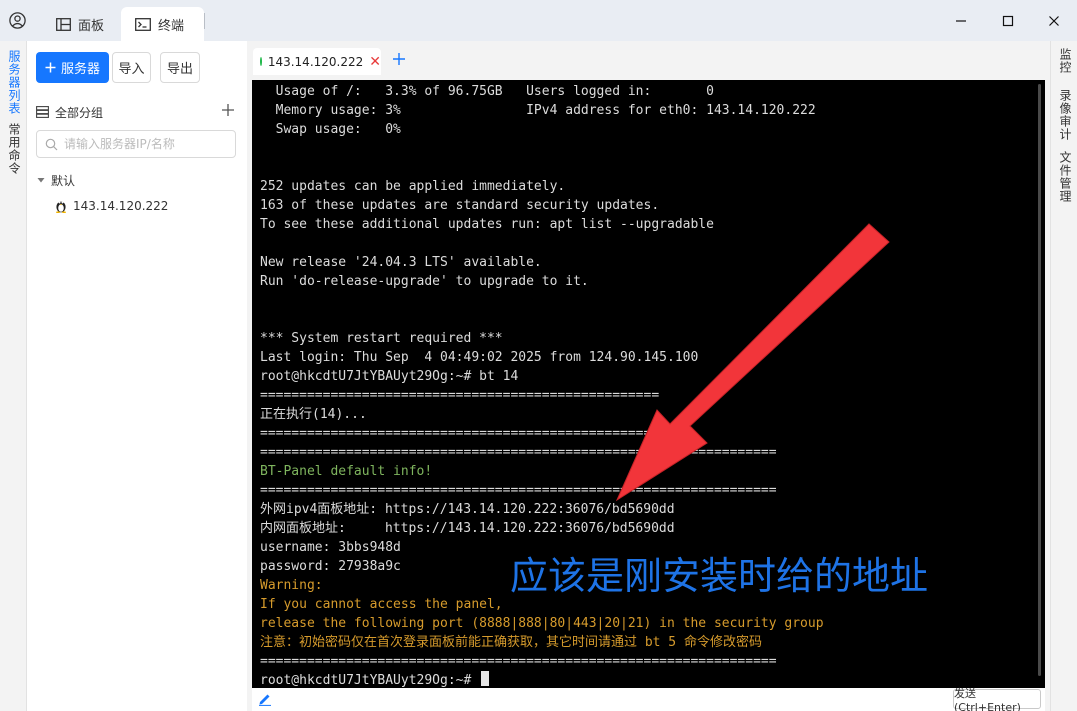  I want to click on terminal-line: root@hkcdtU7JtYBAUyt29Og:~# bt 14, so click(389, 376).